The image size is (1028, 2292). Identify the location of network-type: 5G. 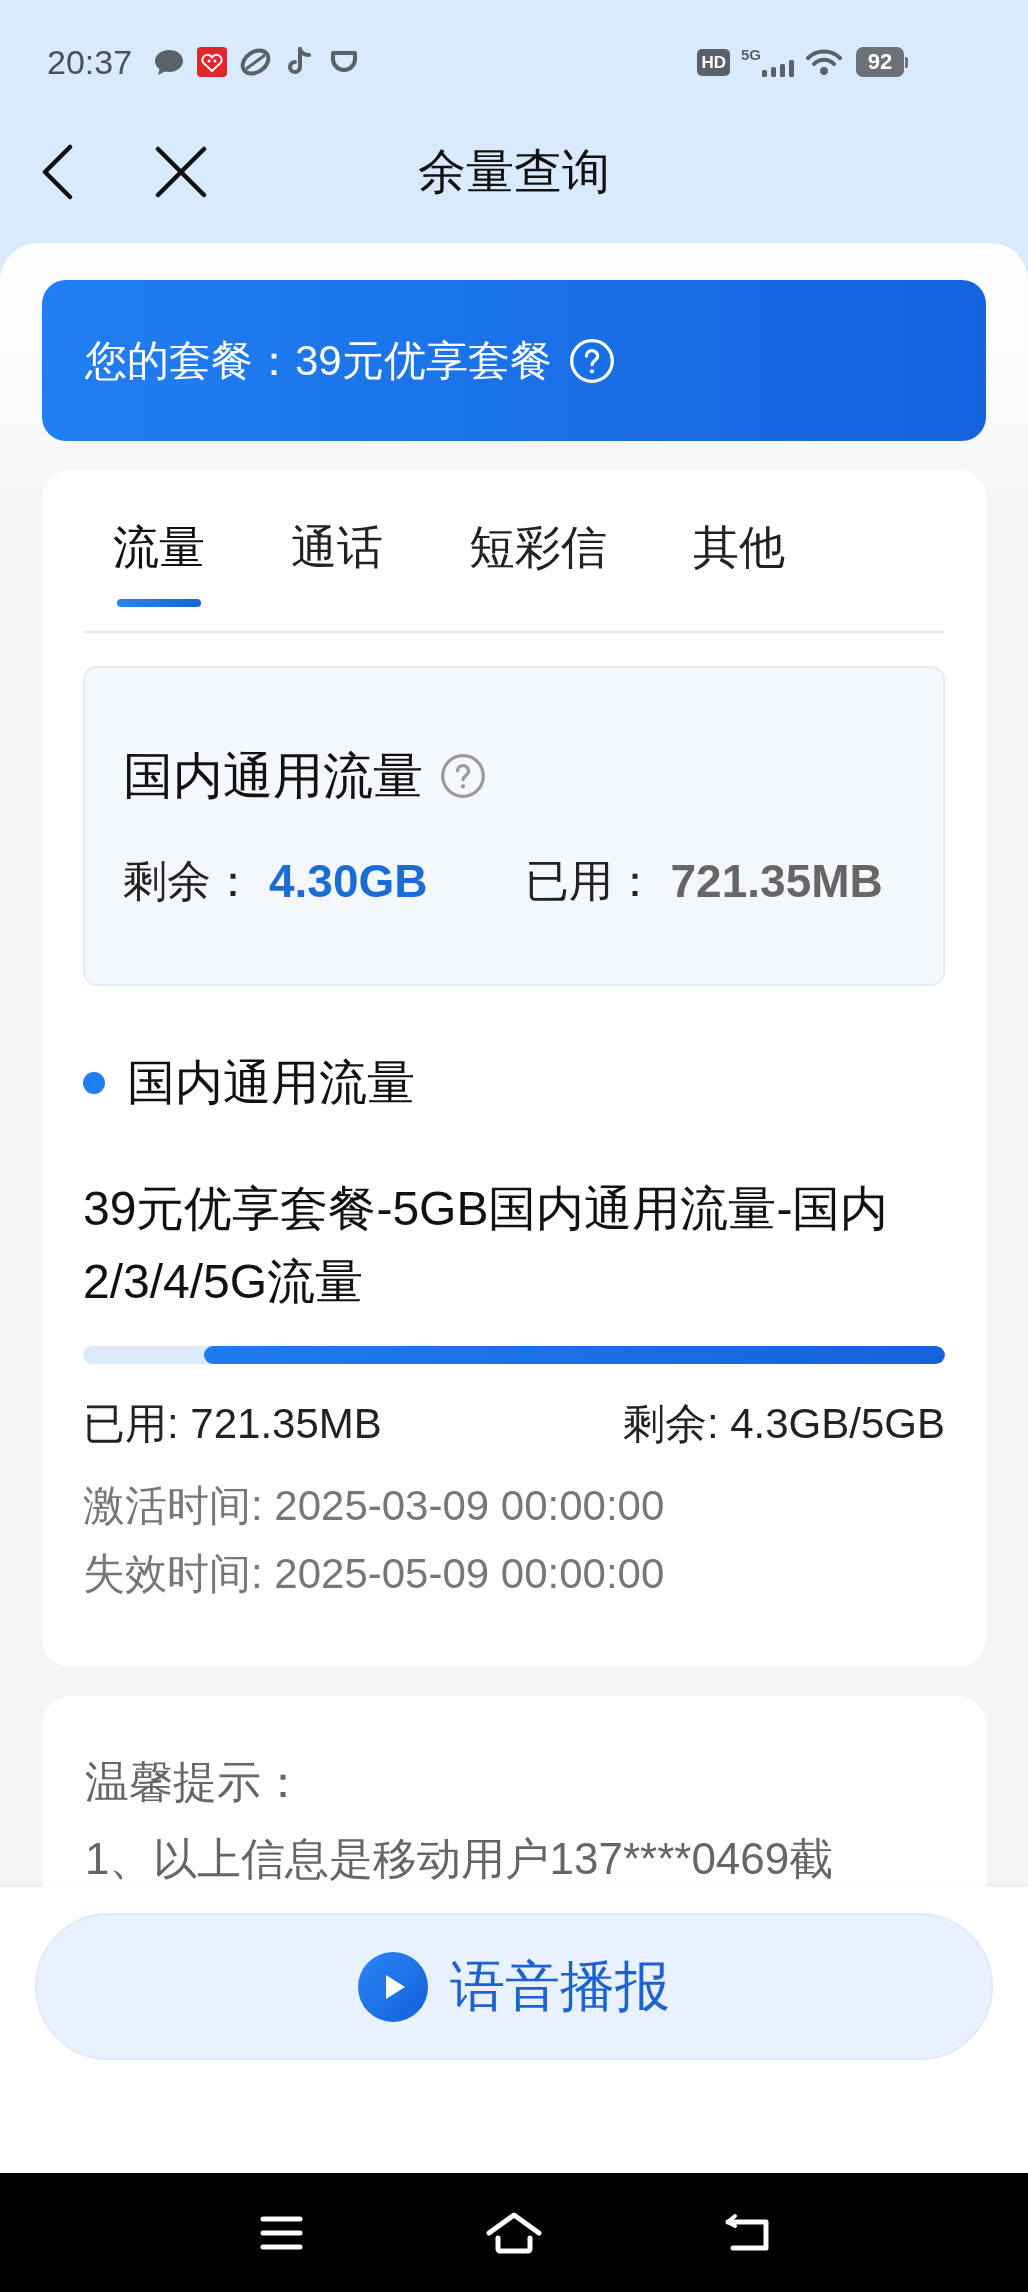
(751, 54).